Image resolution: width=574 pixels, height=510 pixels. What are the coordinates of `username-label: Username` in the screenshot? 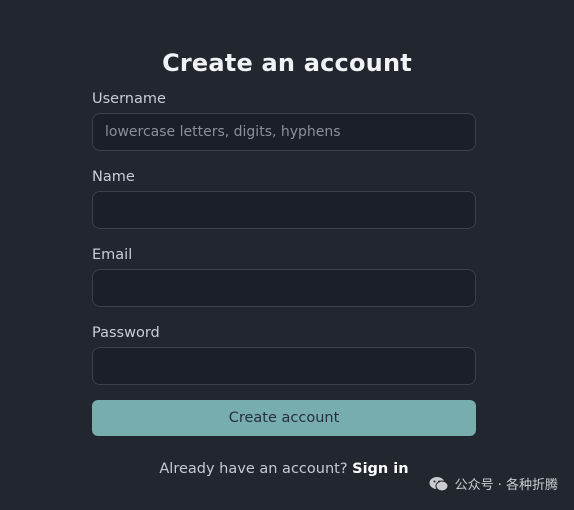 It's located at (129, 99).